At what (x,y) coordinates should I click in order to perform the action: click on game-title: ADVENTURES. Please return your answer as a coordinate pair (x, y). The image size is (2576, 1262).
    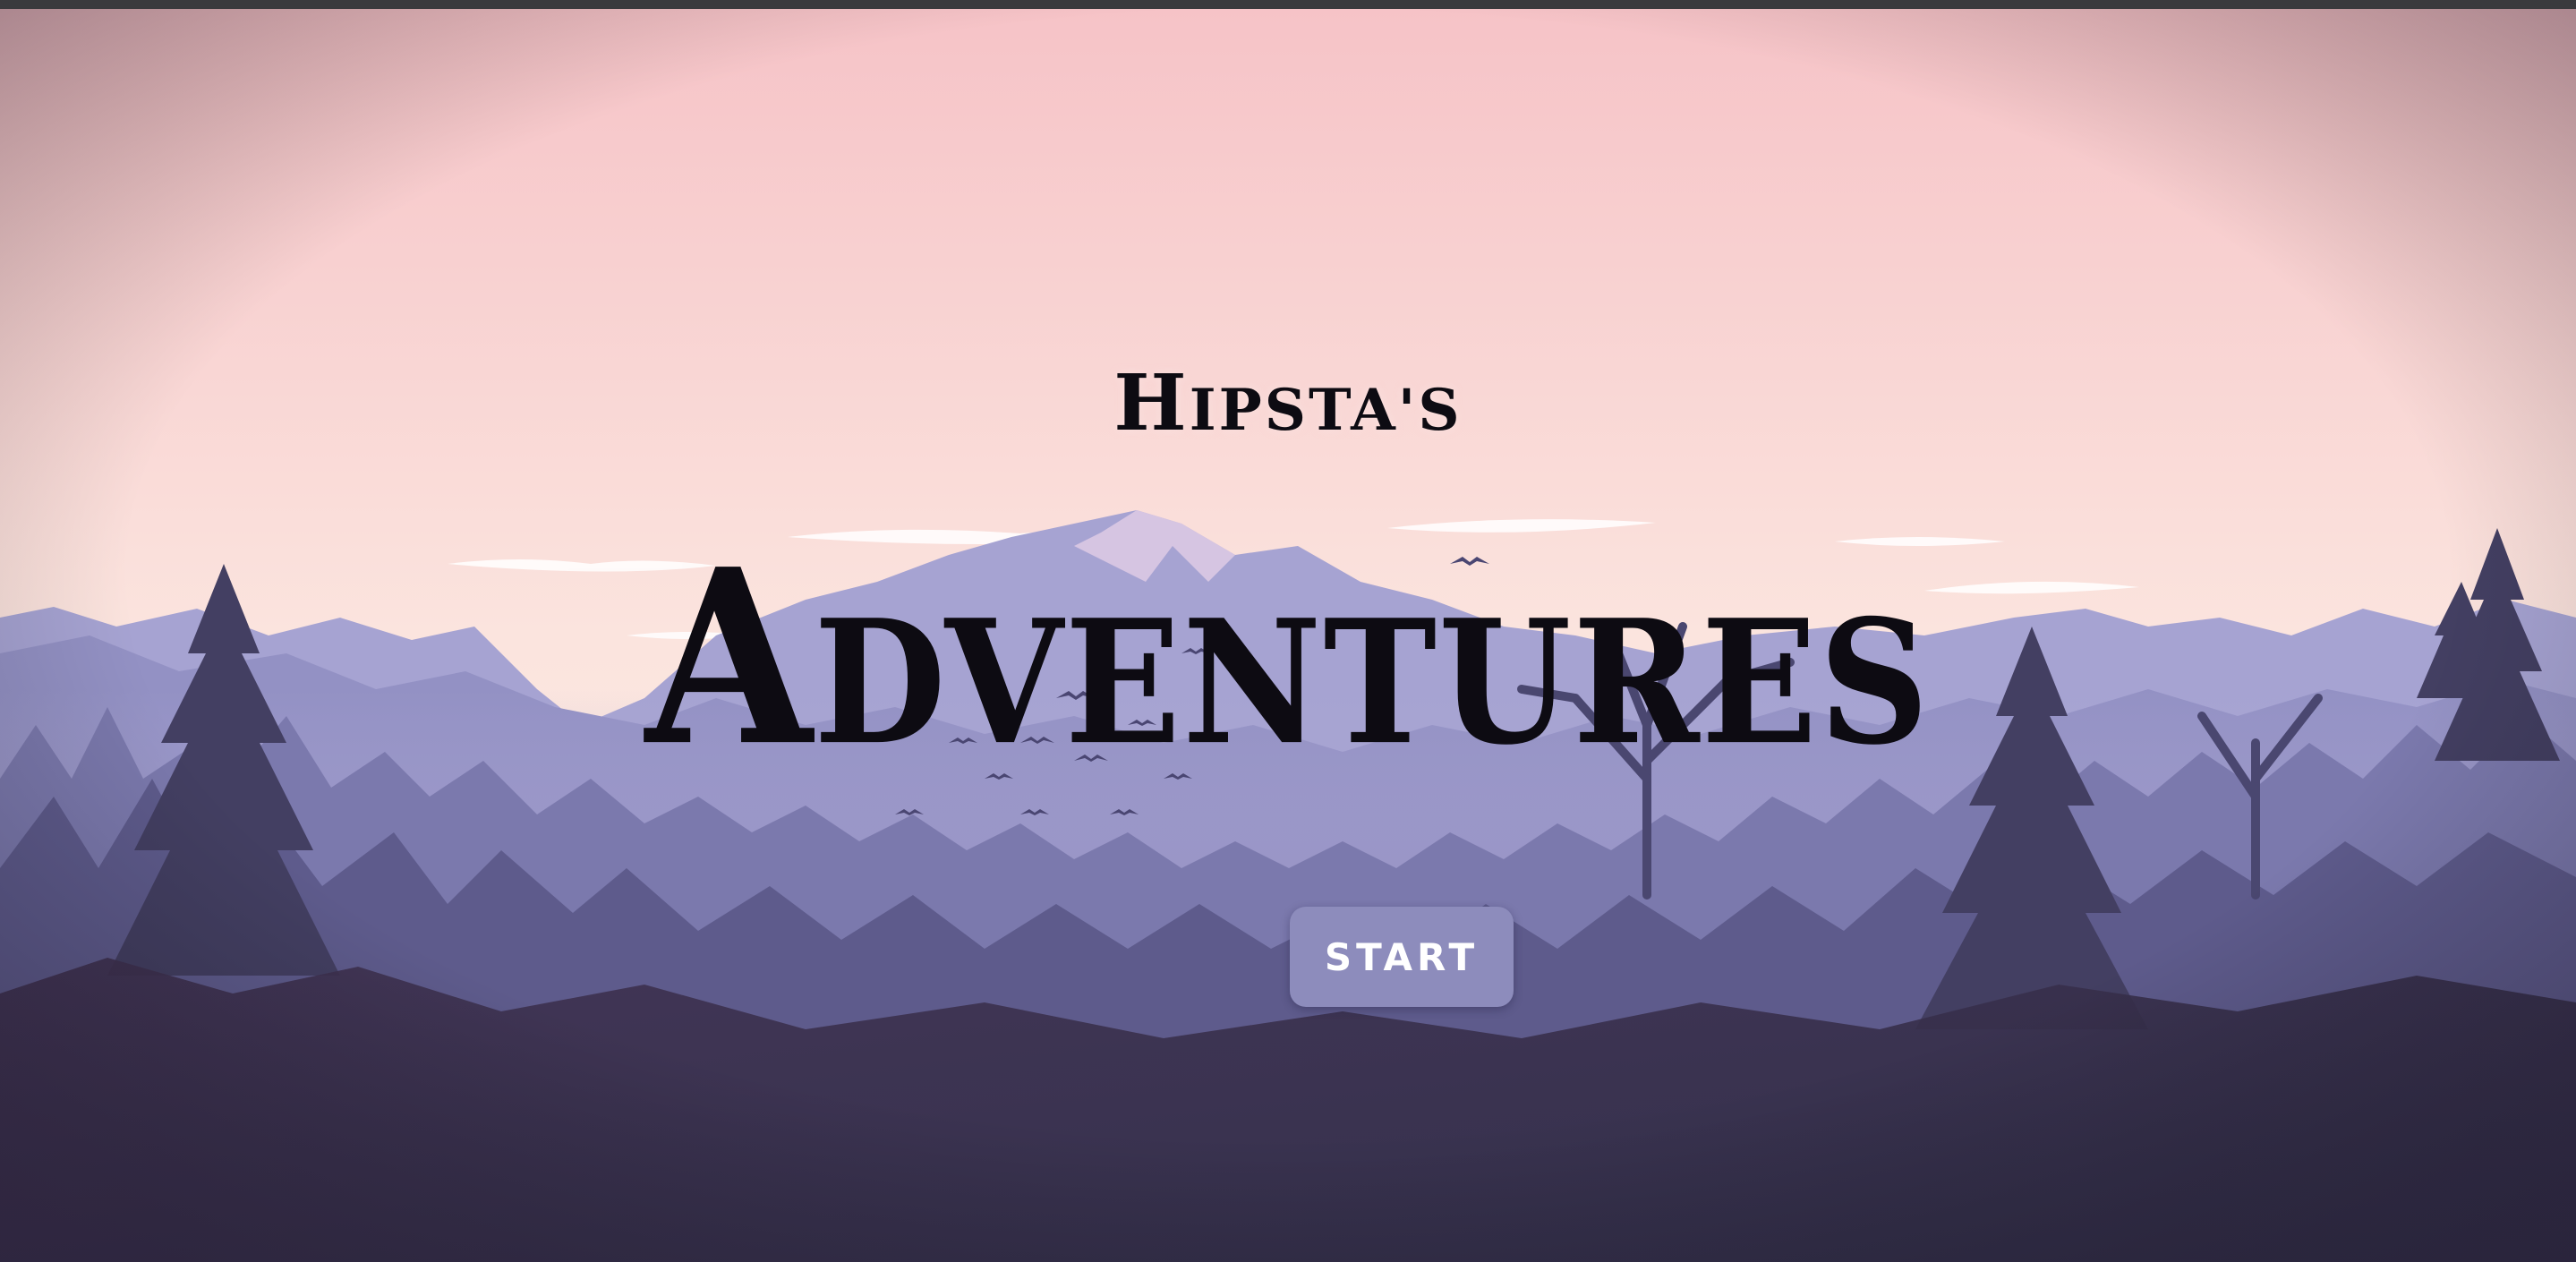
    Looking at the image, I should click on (1288, 657).